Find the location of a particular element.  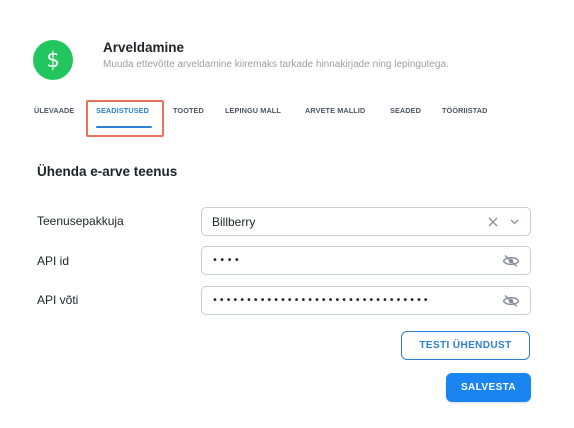

tab-ulevaade: ÜLEVAADE is located at coordinates (54, 110).